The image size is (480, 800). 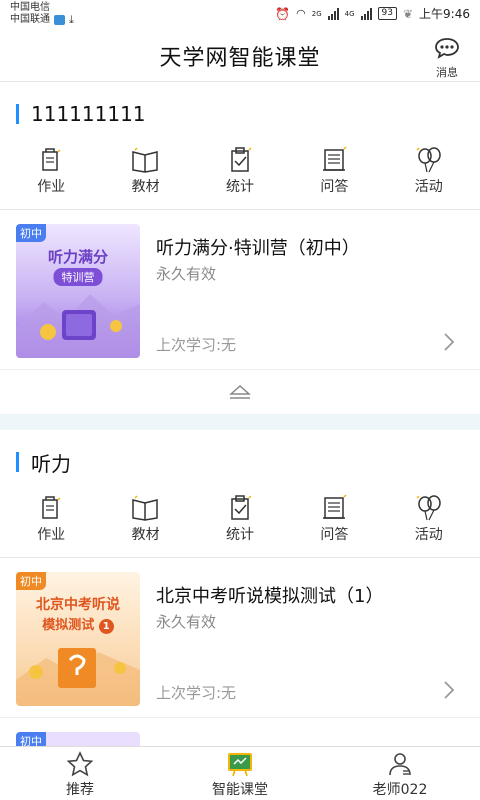 I want to click on course-title: 北京中考听说模拟测试（1）, so click(x=270, y=596).